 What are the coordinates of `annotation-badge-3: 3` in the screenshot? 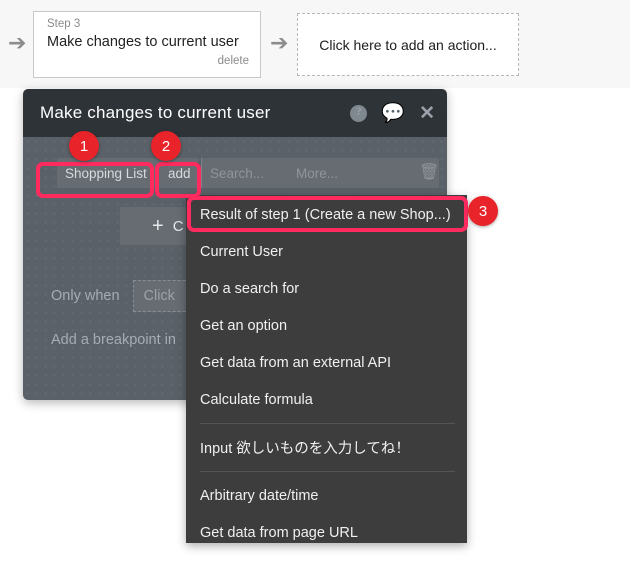 It's located at (483, 211).